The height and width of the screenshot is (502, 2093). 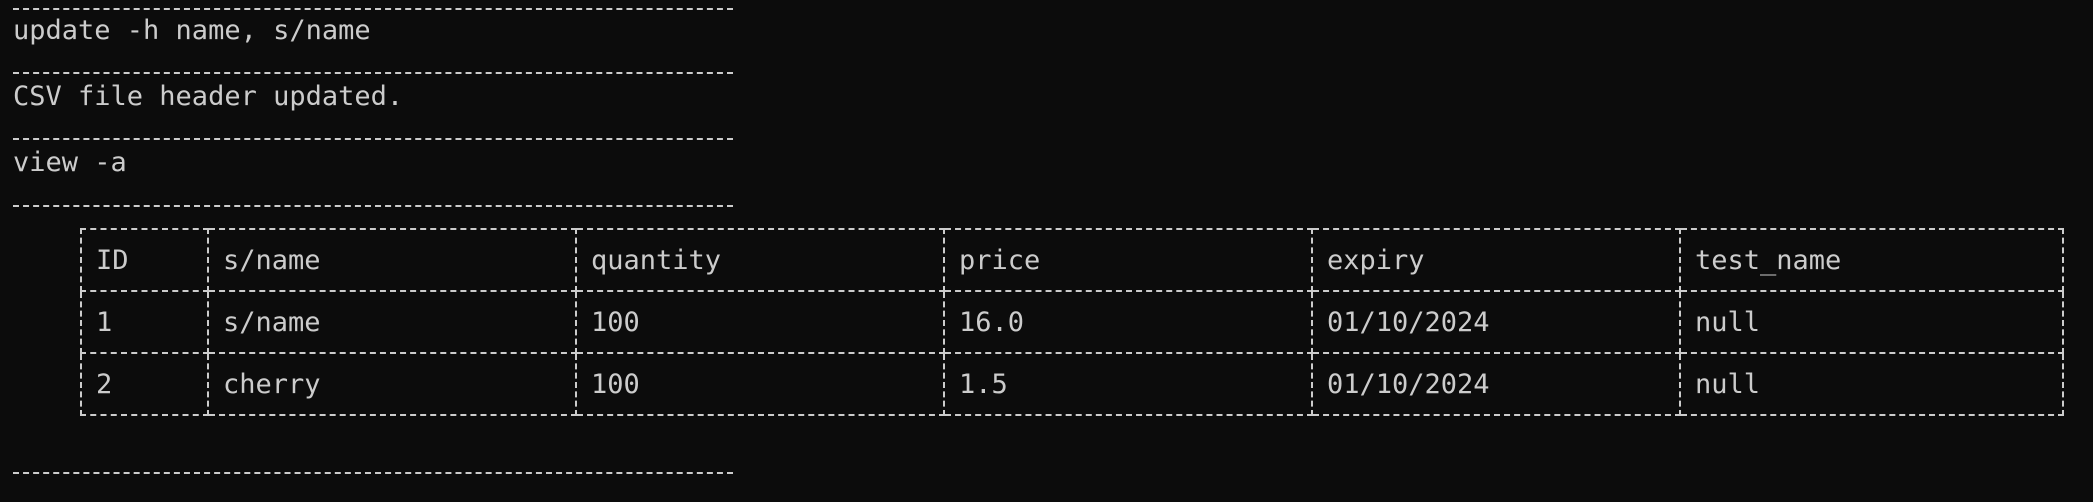 I want to click on column-header-name: s/name, so click(x=392, y=260).